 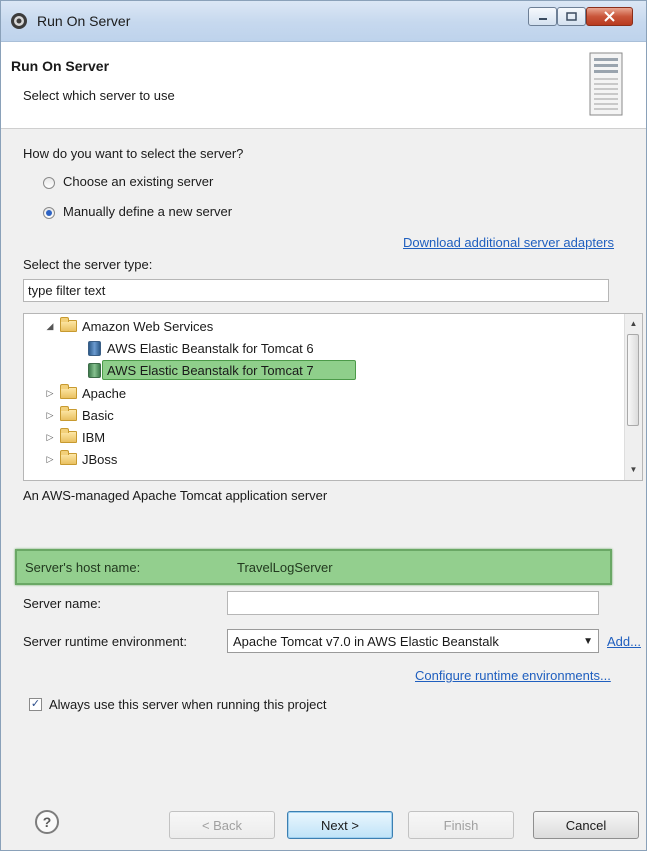 I want to click on finish-button: Finish, so click(x=461, y=825).